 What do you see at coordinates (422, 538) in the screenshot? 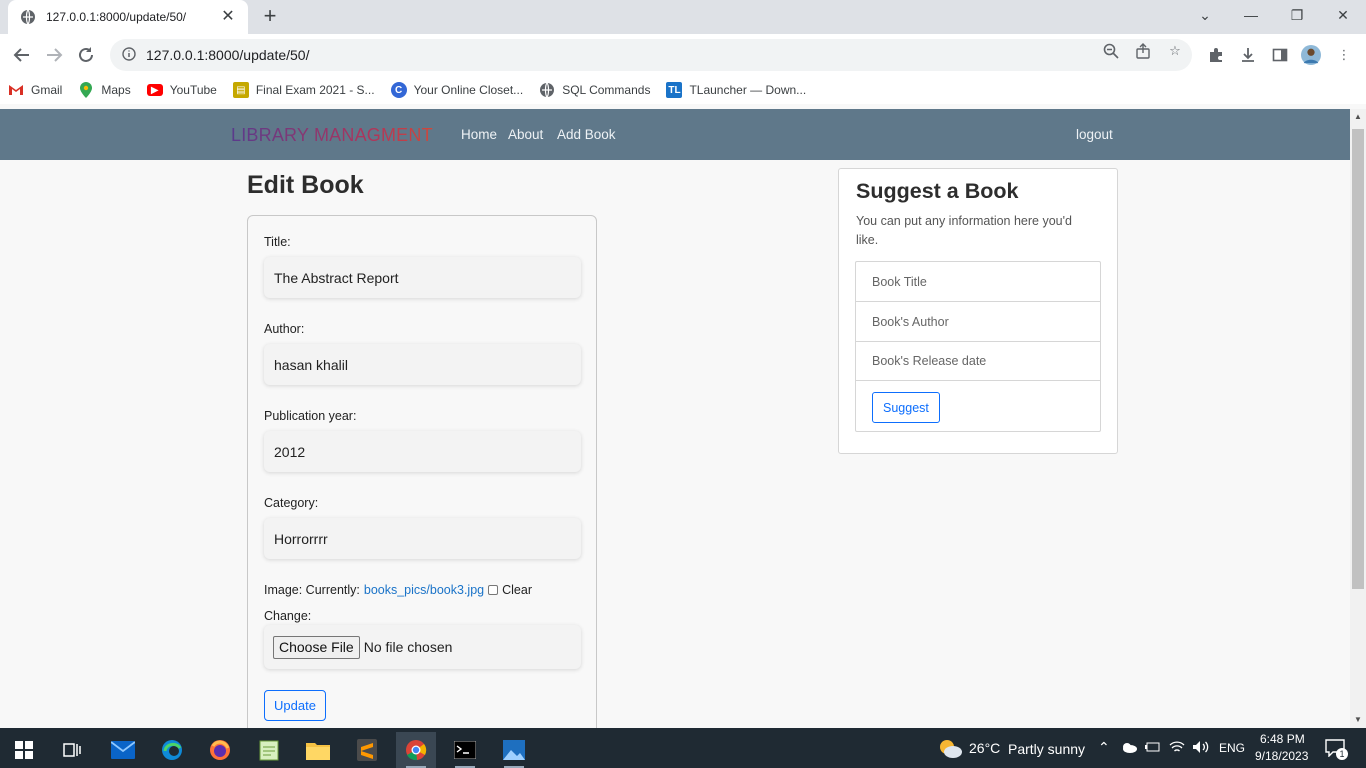
I see `category-input: Horrorrrr` at bounding box center [422, 538].